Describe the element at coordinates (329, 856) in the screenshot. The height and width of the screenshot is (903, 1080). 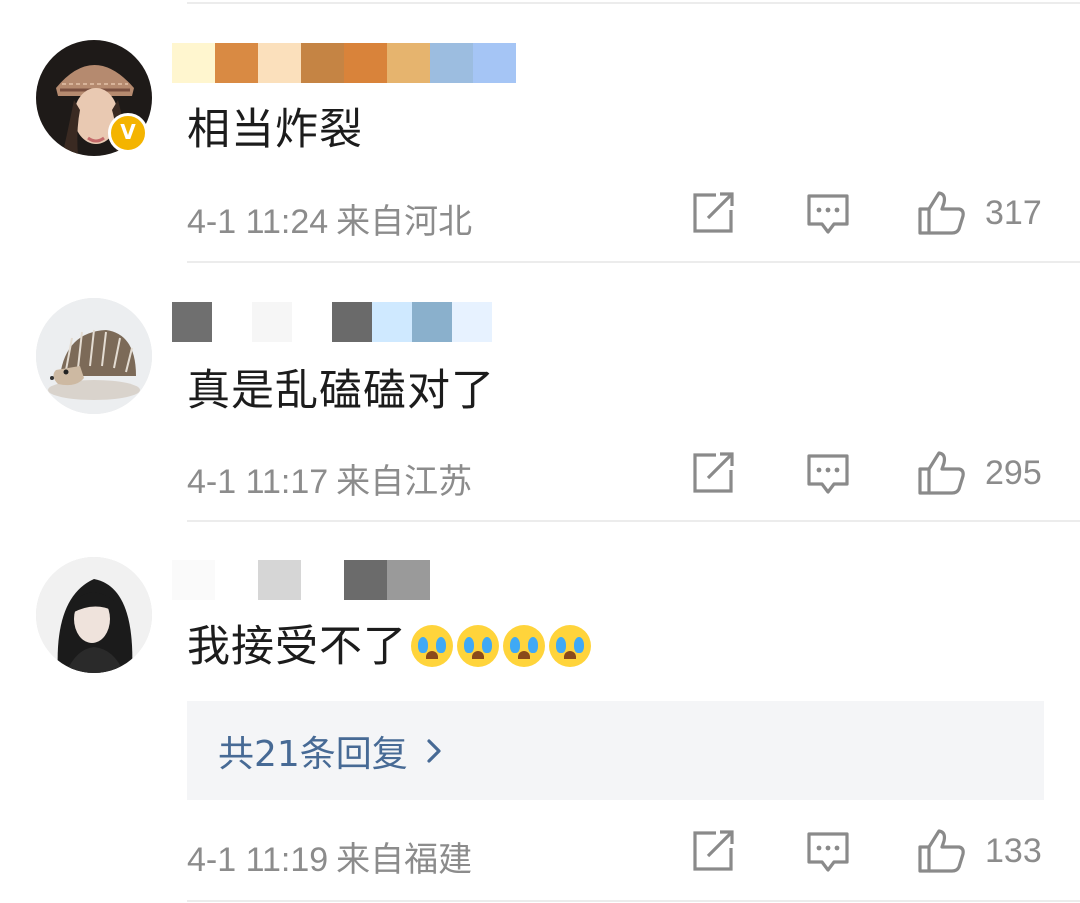
I see `comment-meta: 4-1 11:19 来自福建` at that location.